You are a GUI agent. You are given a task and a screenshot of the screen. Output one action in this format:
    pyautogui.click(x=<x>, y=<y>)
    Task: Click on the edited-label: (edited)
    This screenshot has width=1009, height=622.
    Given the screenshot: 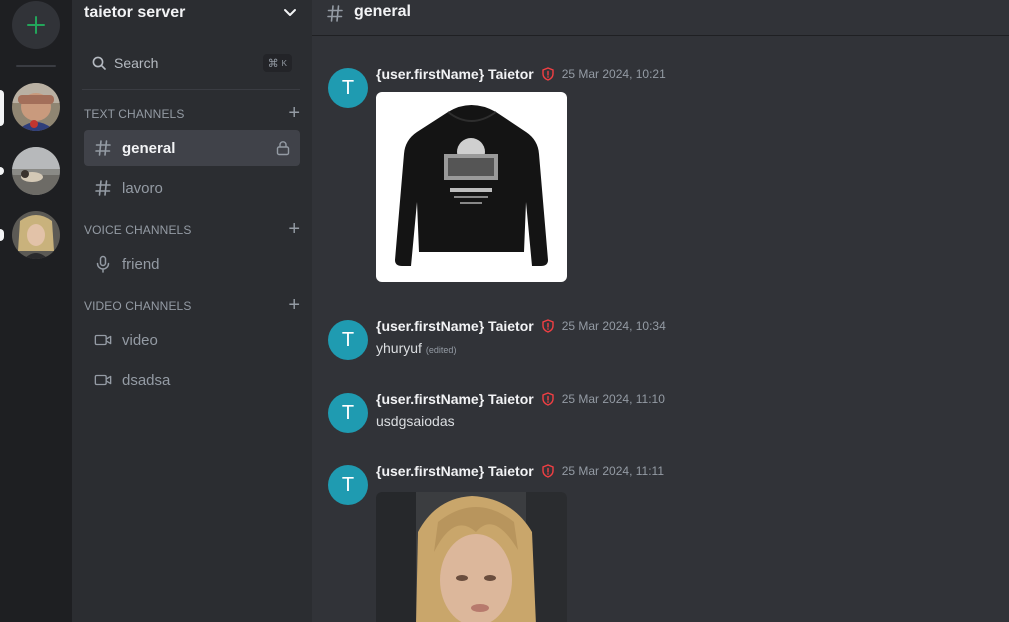 What is the action you would take?
    pyautogui.click(x=441, y=350)
    